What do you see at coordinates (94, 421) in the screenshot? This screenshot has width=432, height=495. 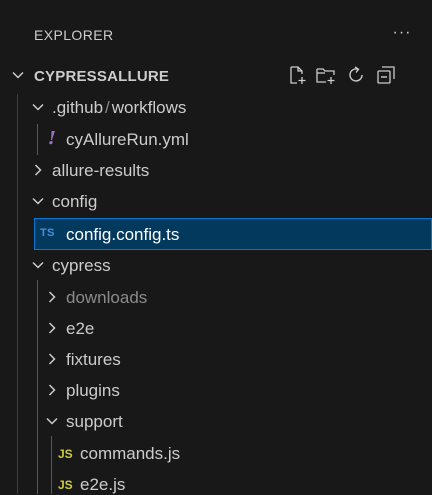 I see `tree-item-label: support` at bounding box center [94, 421].